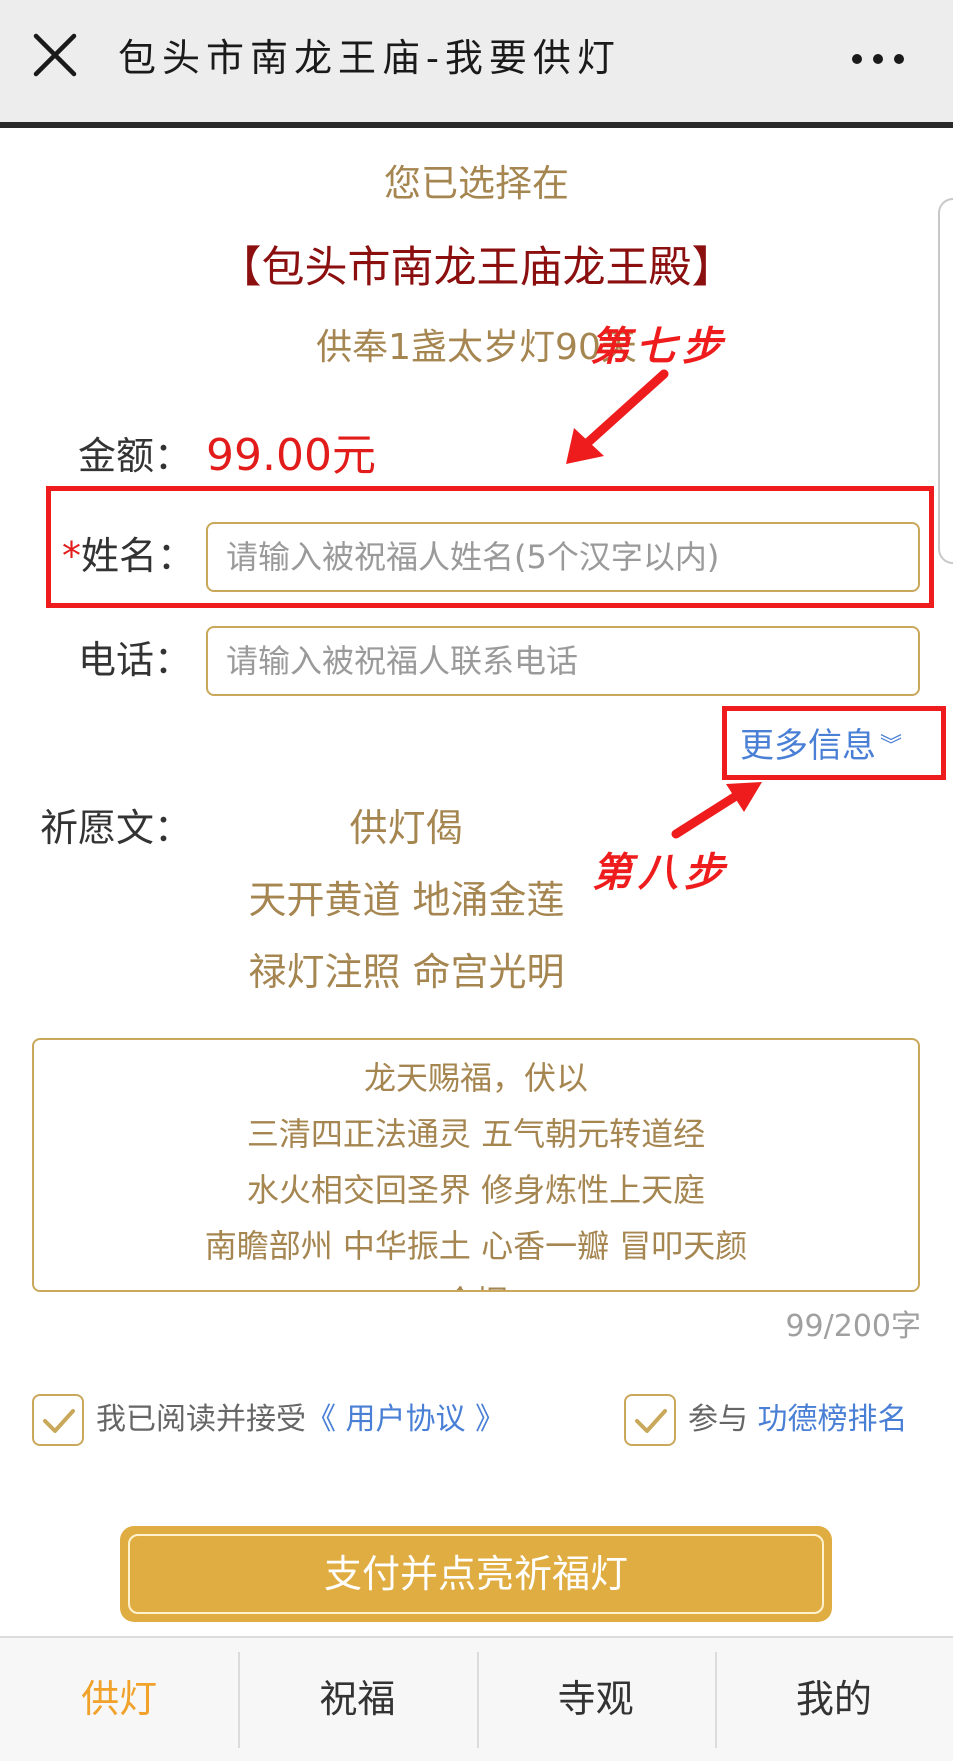 The width and height of the screenshot is (953, 1761). What do you see at coordinates (475, 1078) in the screenshot?
I see `prayer-text-line: 龙天赐福，伏以` at bounding box center [475, 1078].